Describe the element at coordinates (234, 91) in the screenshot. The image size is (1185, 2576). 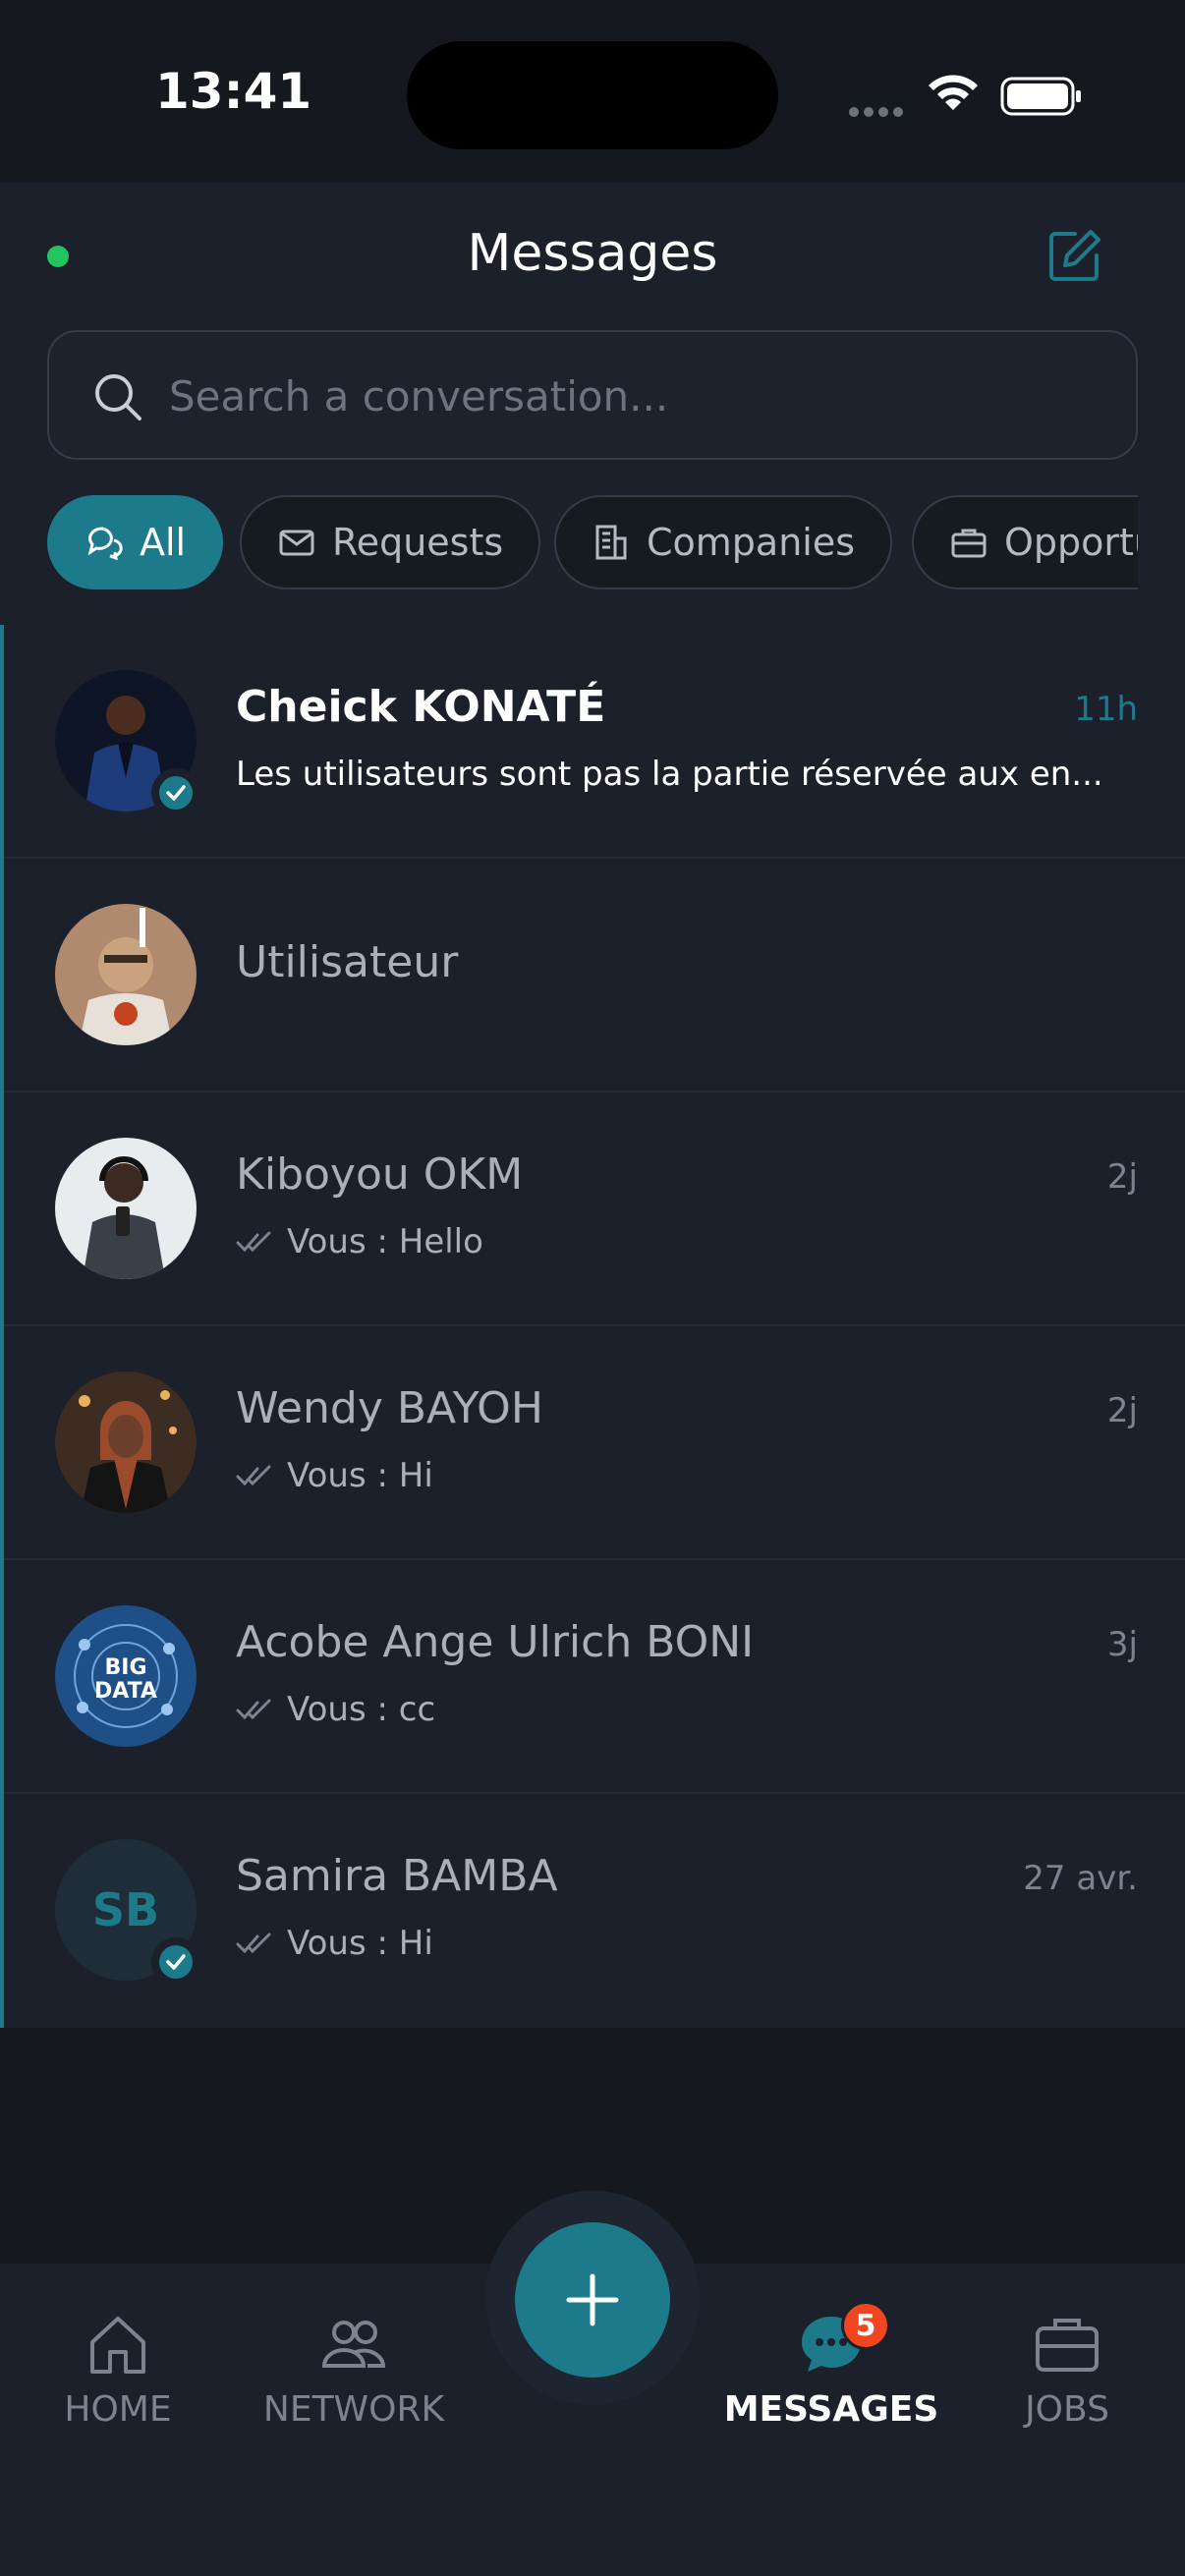
I see `status-time: 13:41` at that location.